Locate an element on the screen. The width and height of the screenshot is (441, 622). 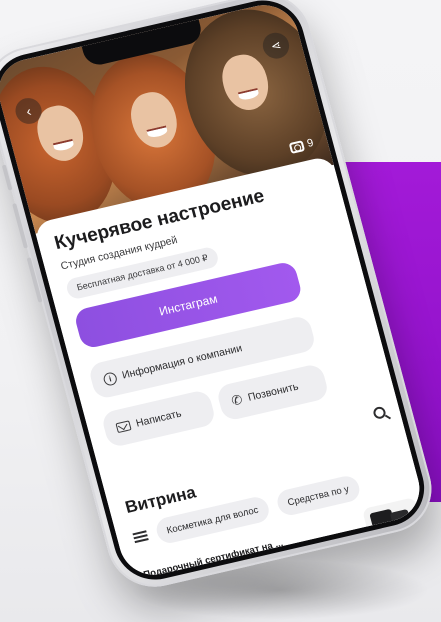
phone-icon: ✆ is located at coordinates (237, 400).